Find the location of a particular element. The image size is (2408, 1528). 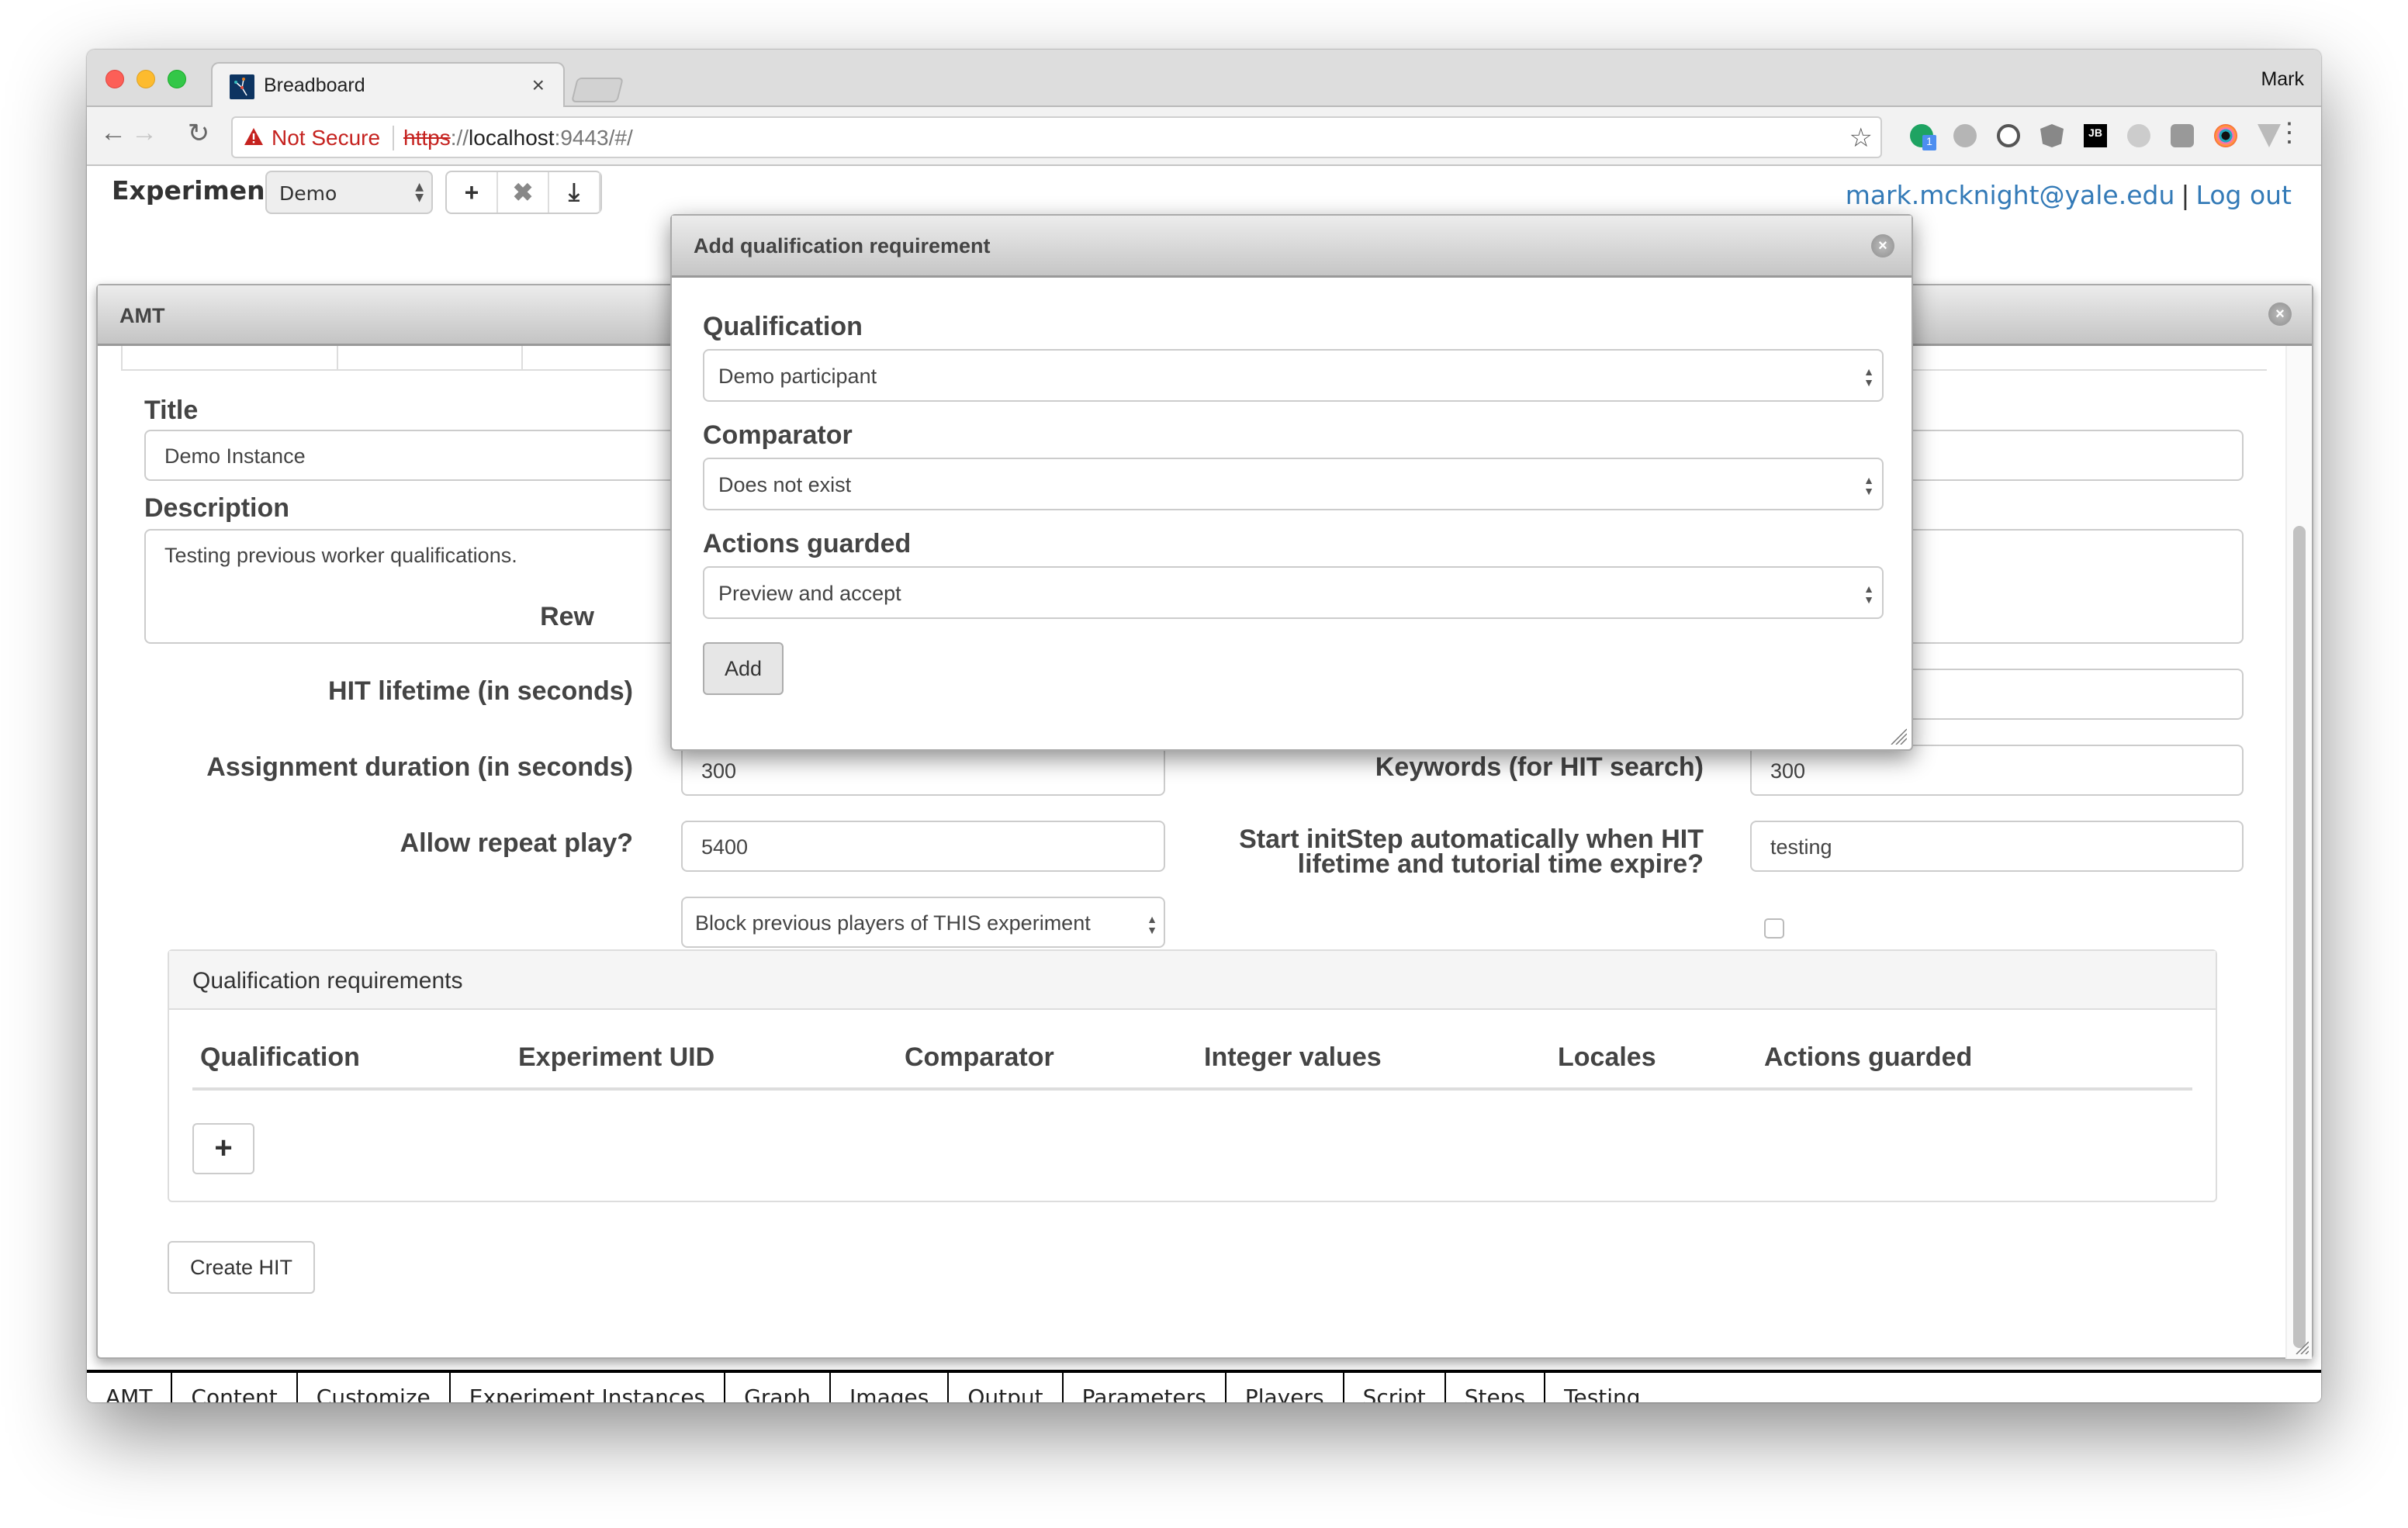

add-qualification-button: + is located at coordinates (223, 1148).